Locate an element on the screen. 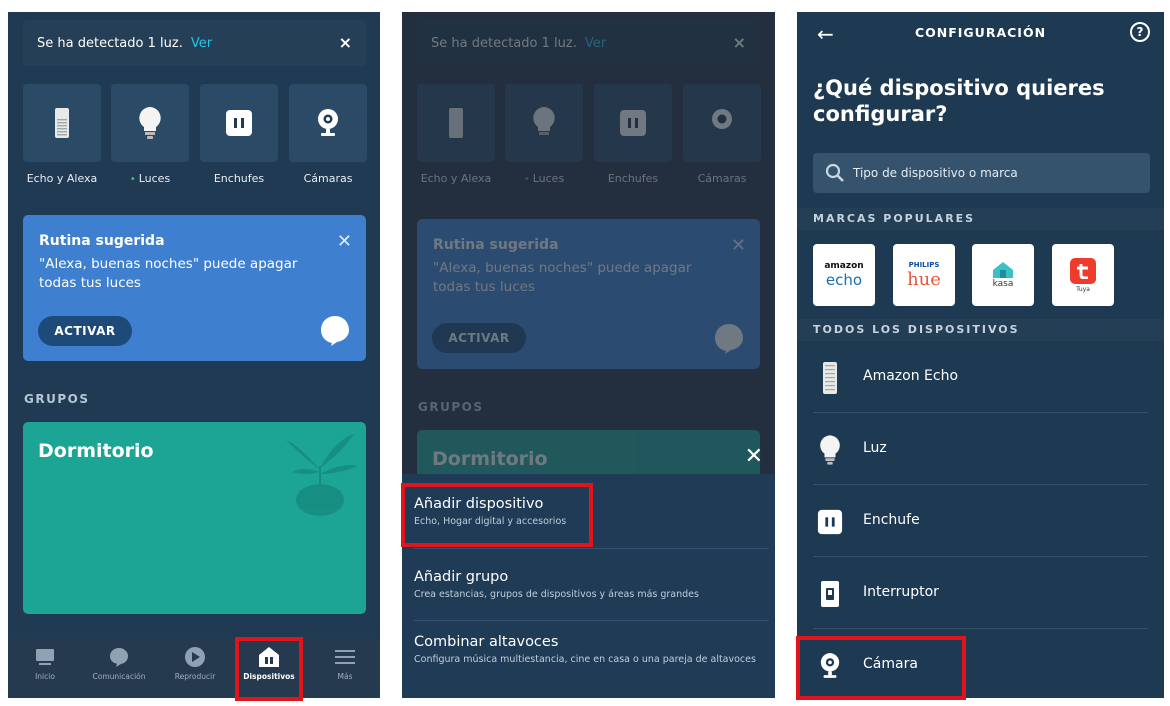  device-row-echo: Amazon Echo is located at coordinates (980, 377).